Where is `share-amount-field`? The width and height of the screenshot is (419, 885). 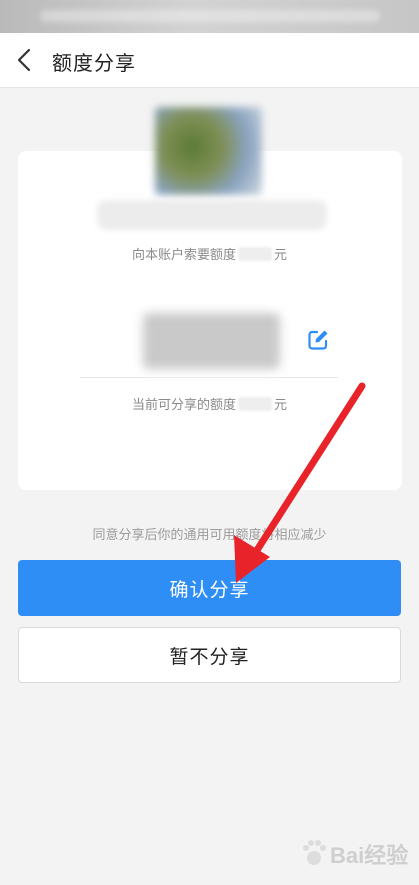 share-amount-field is located at coordinates (211, 341).